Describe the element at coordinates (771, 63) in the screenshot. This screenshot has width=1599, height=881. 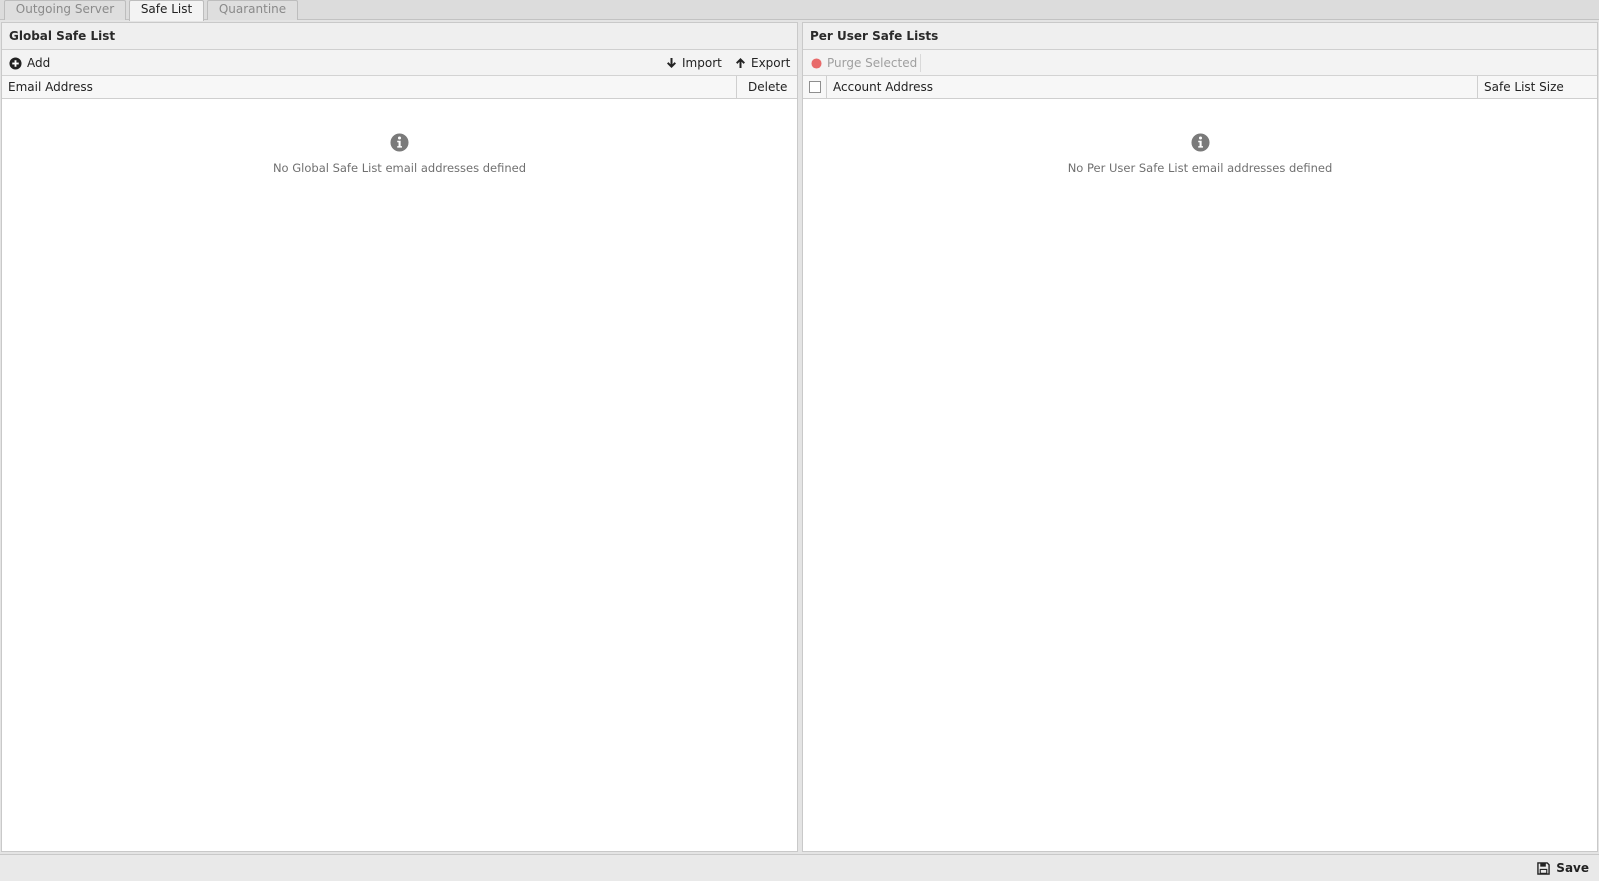
I see `export-button-label: Export` at that location.